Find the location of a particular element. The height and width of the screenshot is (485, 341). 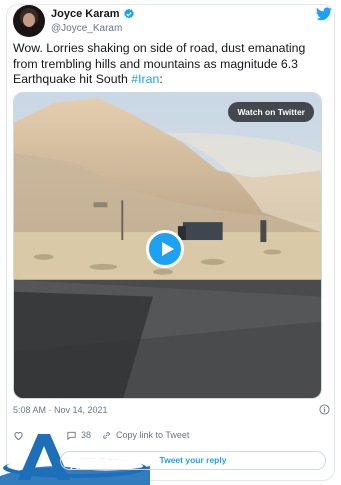

hashtag-link: #Iran is located at coordinates (145, 79).